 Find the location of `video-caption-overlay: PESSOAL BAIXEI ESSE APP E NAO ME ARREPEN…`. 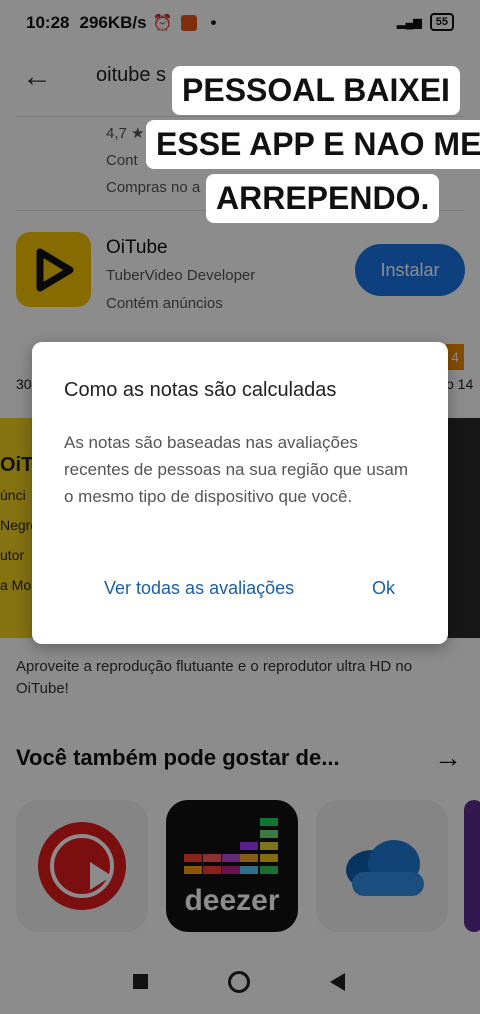

video-caption-overlay: PESSOAL BAIXEI ESSE APP E NAO ME ARREPEN… is located at coordinates (313, 146).